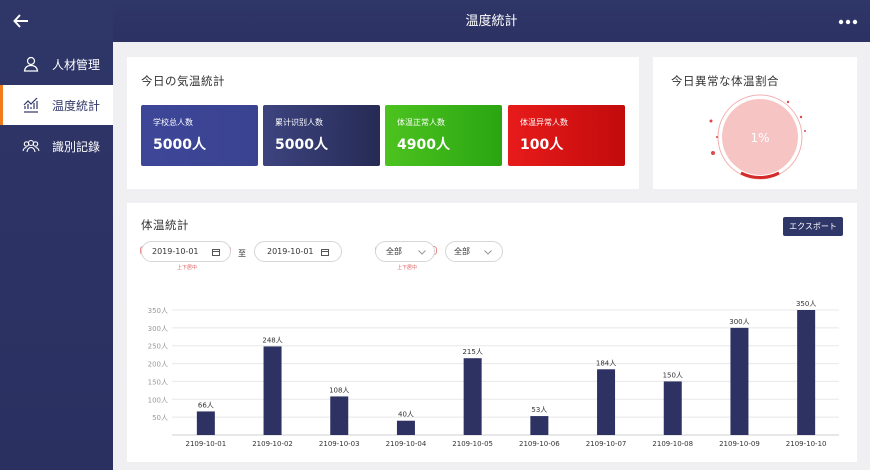  I want to click on page-title: 温度統計, so click(491, 21).